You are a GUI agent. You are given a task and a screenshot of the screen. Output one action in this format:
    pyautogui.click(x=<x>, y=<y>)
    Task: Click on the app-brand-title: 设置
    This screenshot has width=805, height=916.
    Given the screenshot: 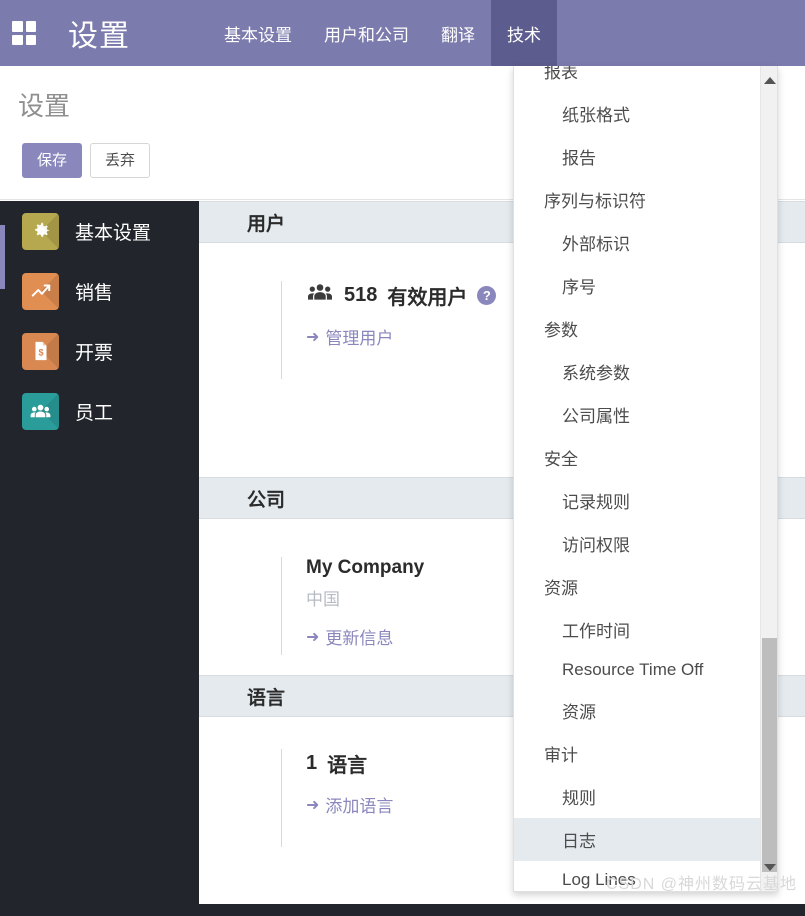 What is the action you would take?
    pyautogui.click(x=99, y=36)
    